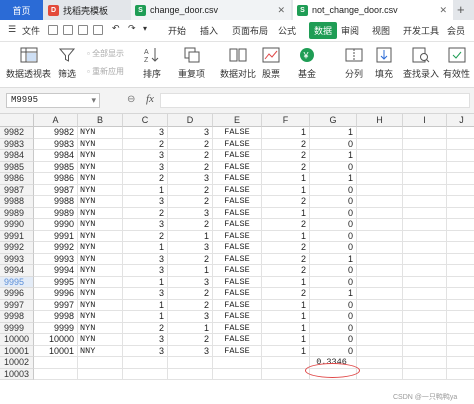 The height and width of the screenshot is (404, 474). Describe the element at coordinates (461, 9) in the screenshot. I see `new-tab-button: +` at that location.